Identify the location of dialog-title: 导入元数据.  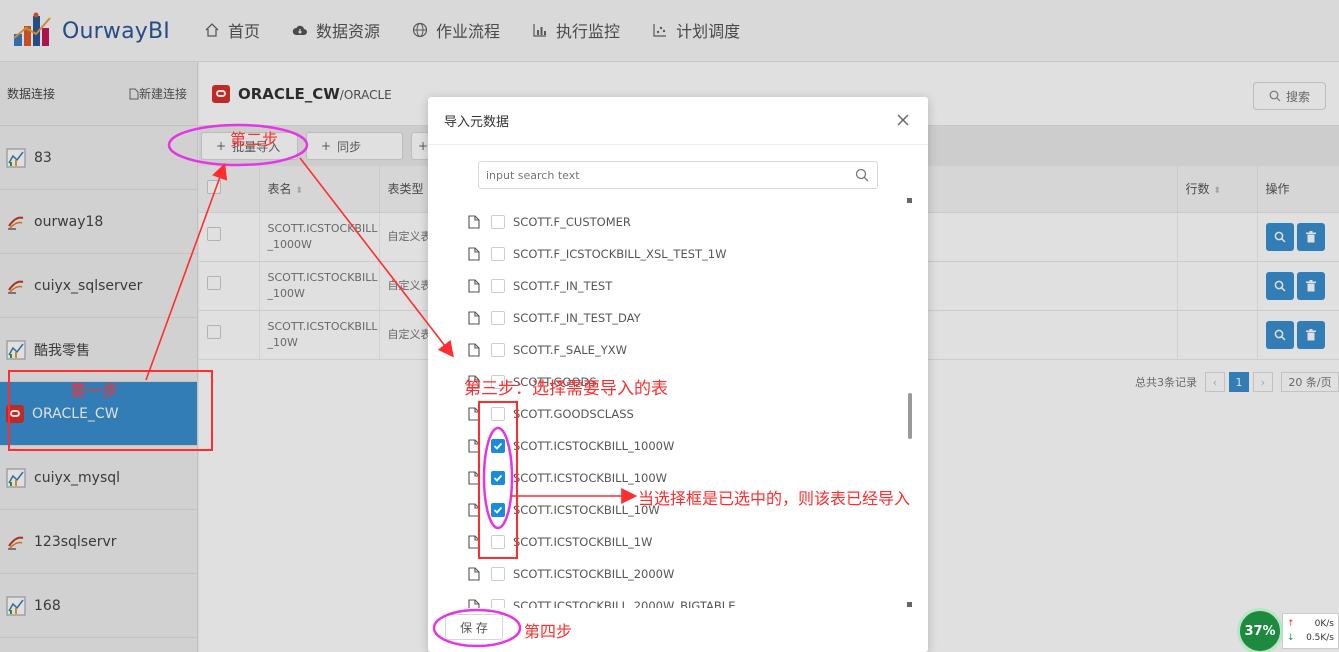
(477, 122).